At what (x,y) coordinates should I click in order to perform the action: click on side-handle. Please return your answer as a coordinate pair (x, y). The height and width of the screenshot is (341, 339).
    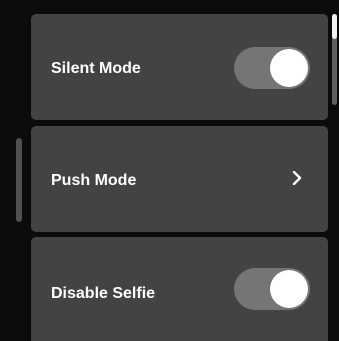
    Looking at the image, I should click on (19, 180).